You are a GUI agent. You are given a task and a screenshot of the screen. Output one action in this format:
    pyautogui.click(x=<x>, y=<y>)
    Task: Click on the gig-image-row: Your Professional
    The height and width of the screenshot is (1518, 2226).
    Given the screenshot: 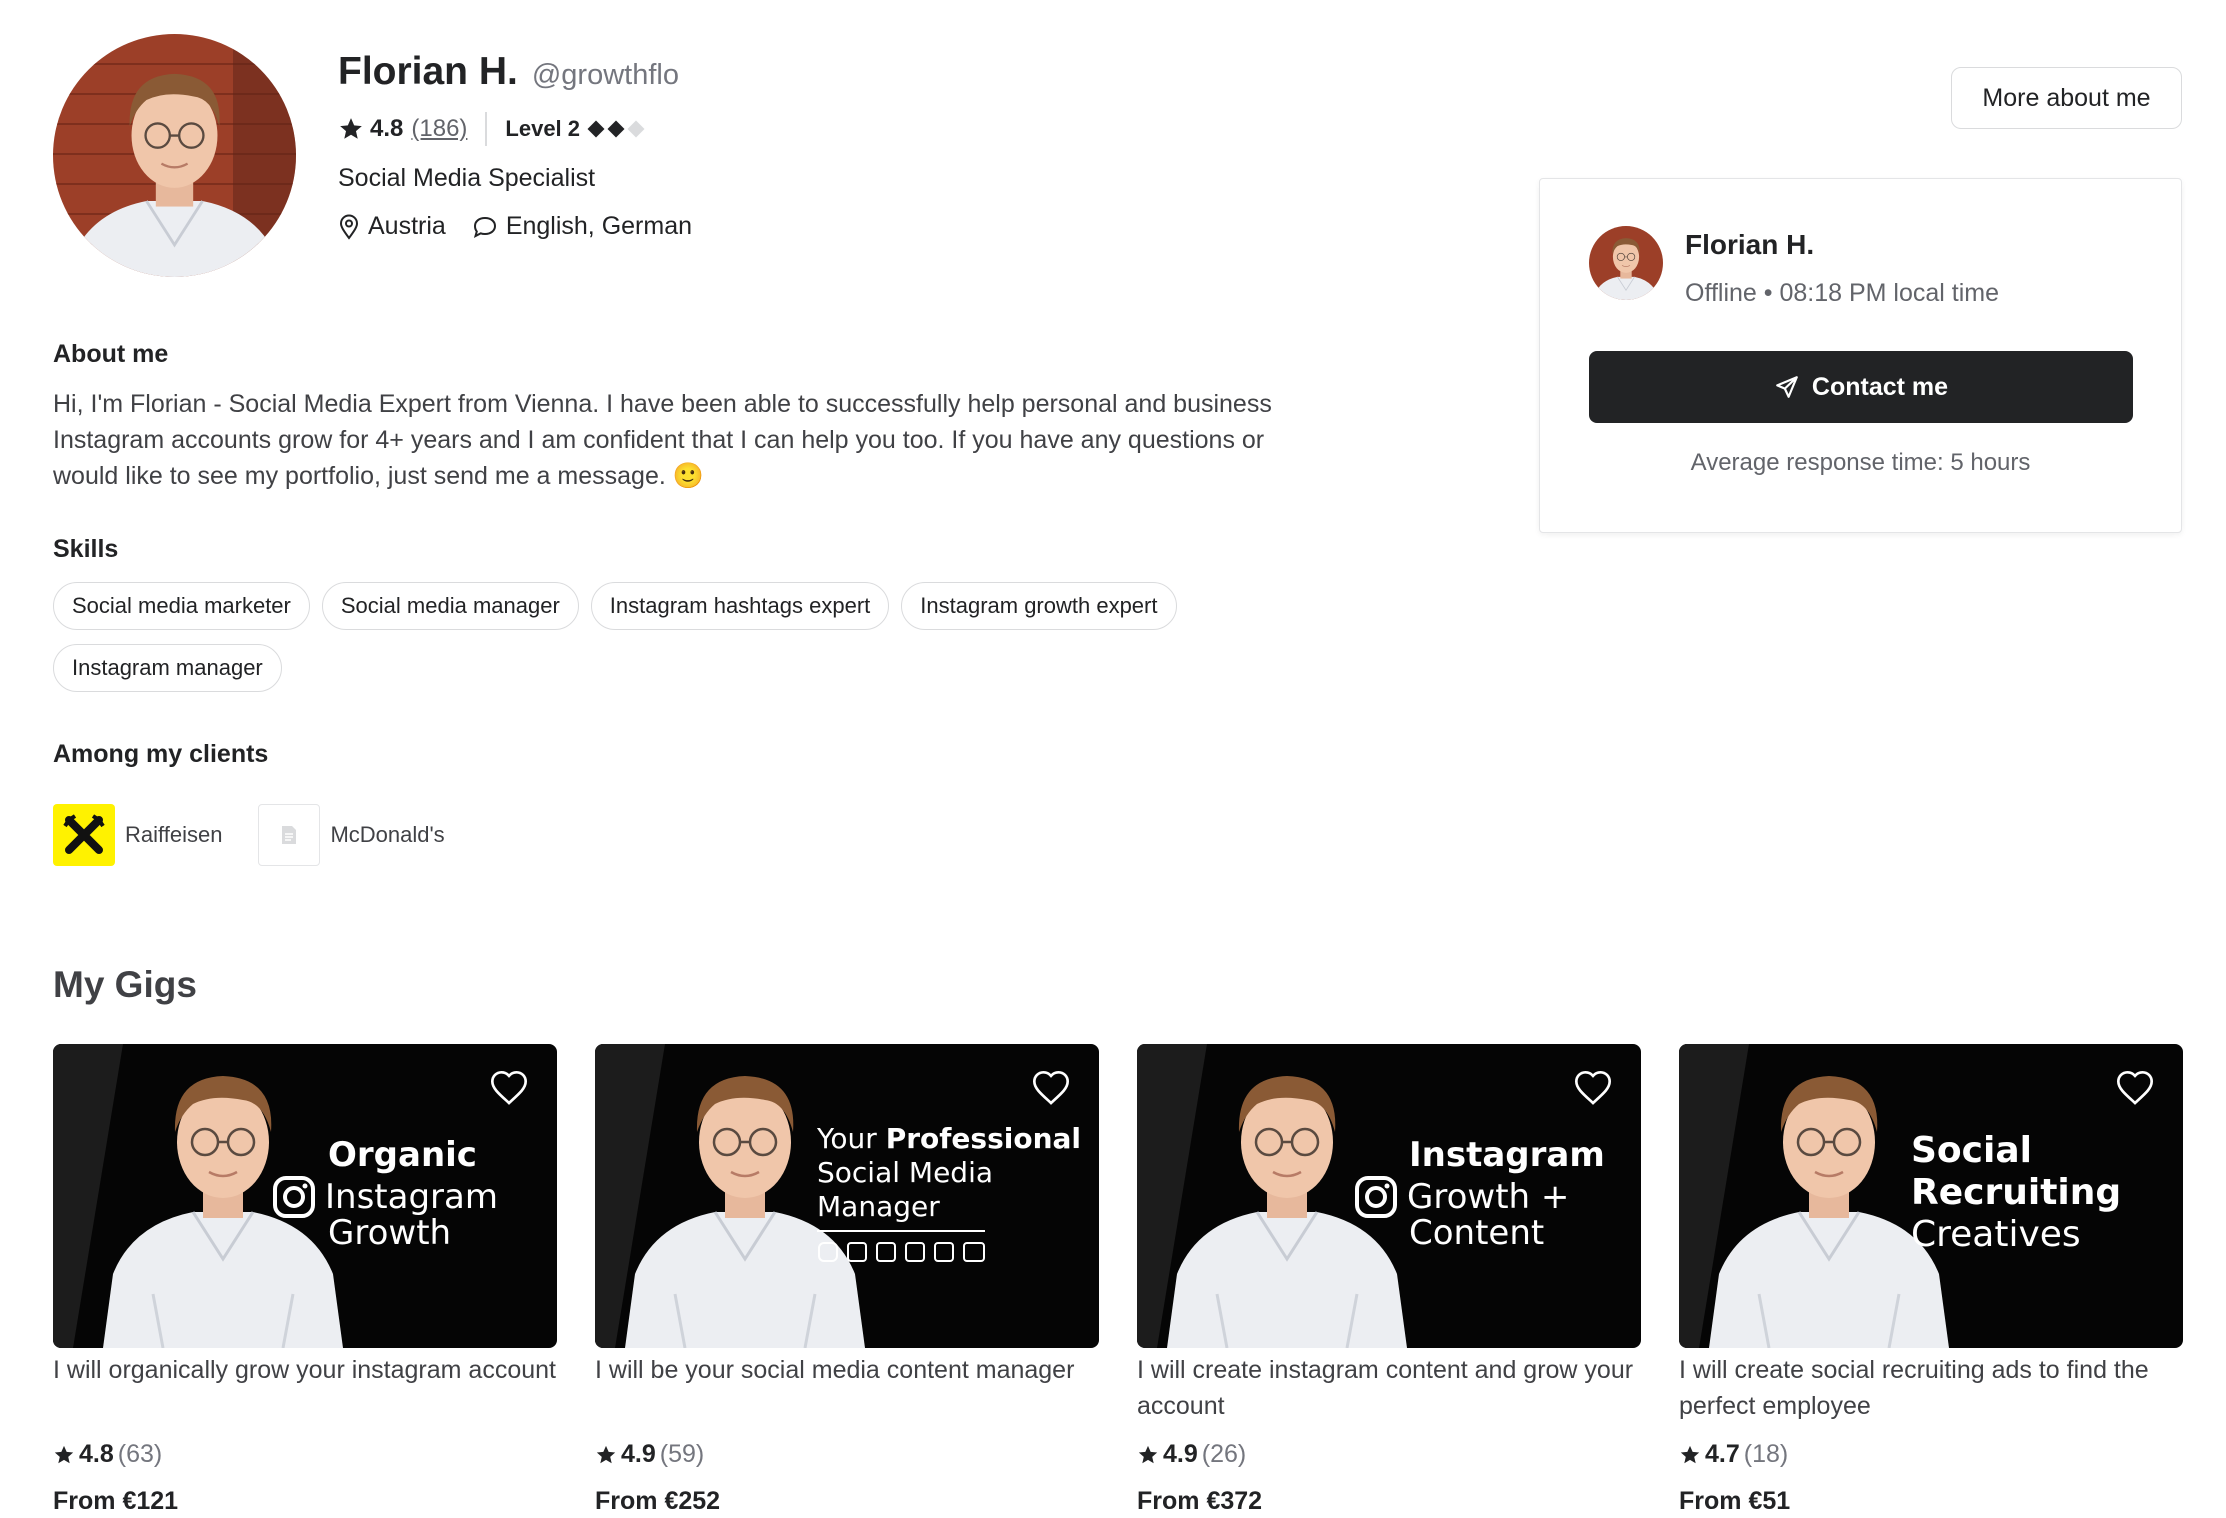 What is the action you would take?
    pyautogui.click(x=949, y=1139)
    